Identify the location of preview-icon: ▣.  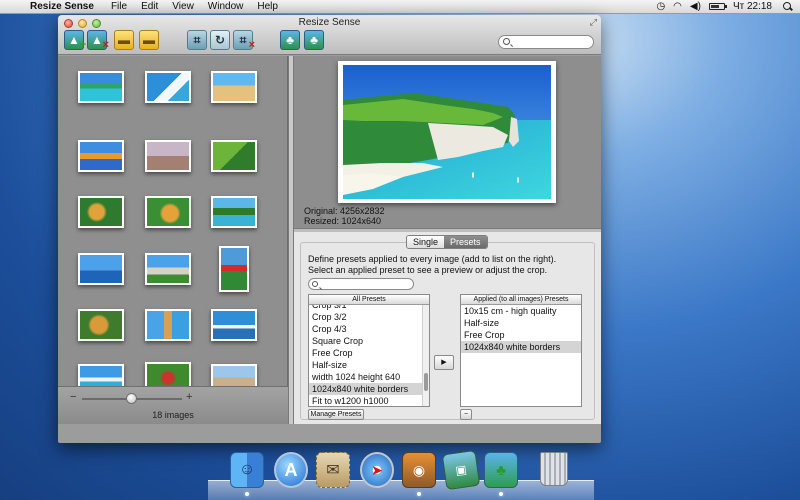
(461, 470).